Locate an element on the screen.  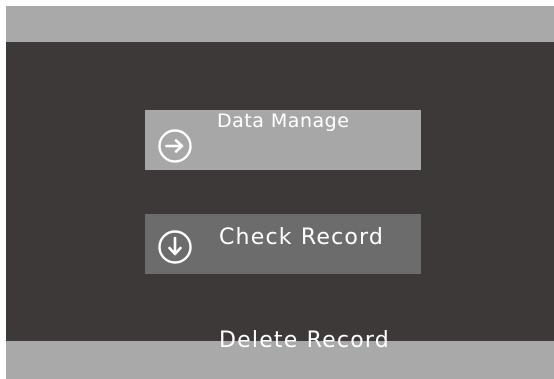
arrow-down-circle-icon is located at coordinates (175, 247).